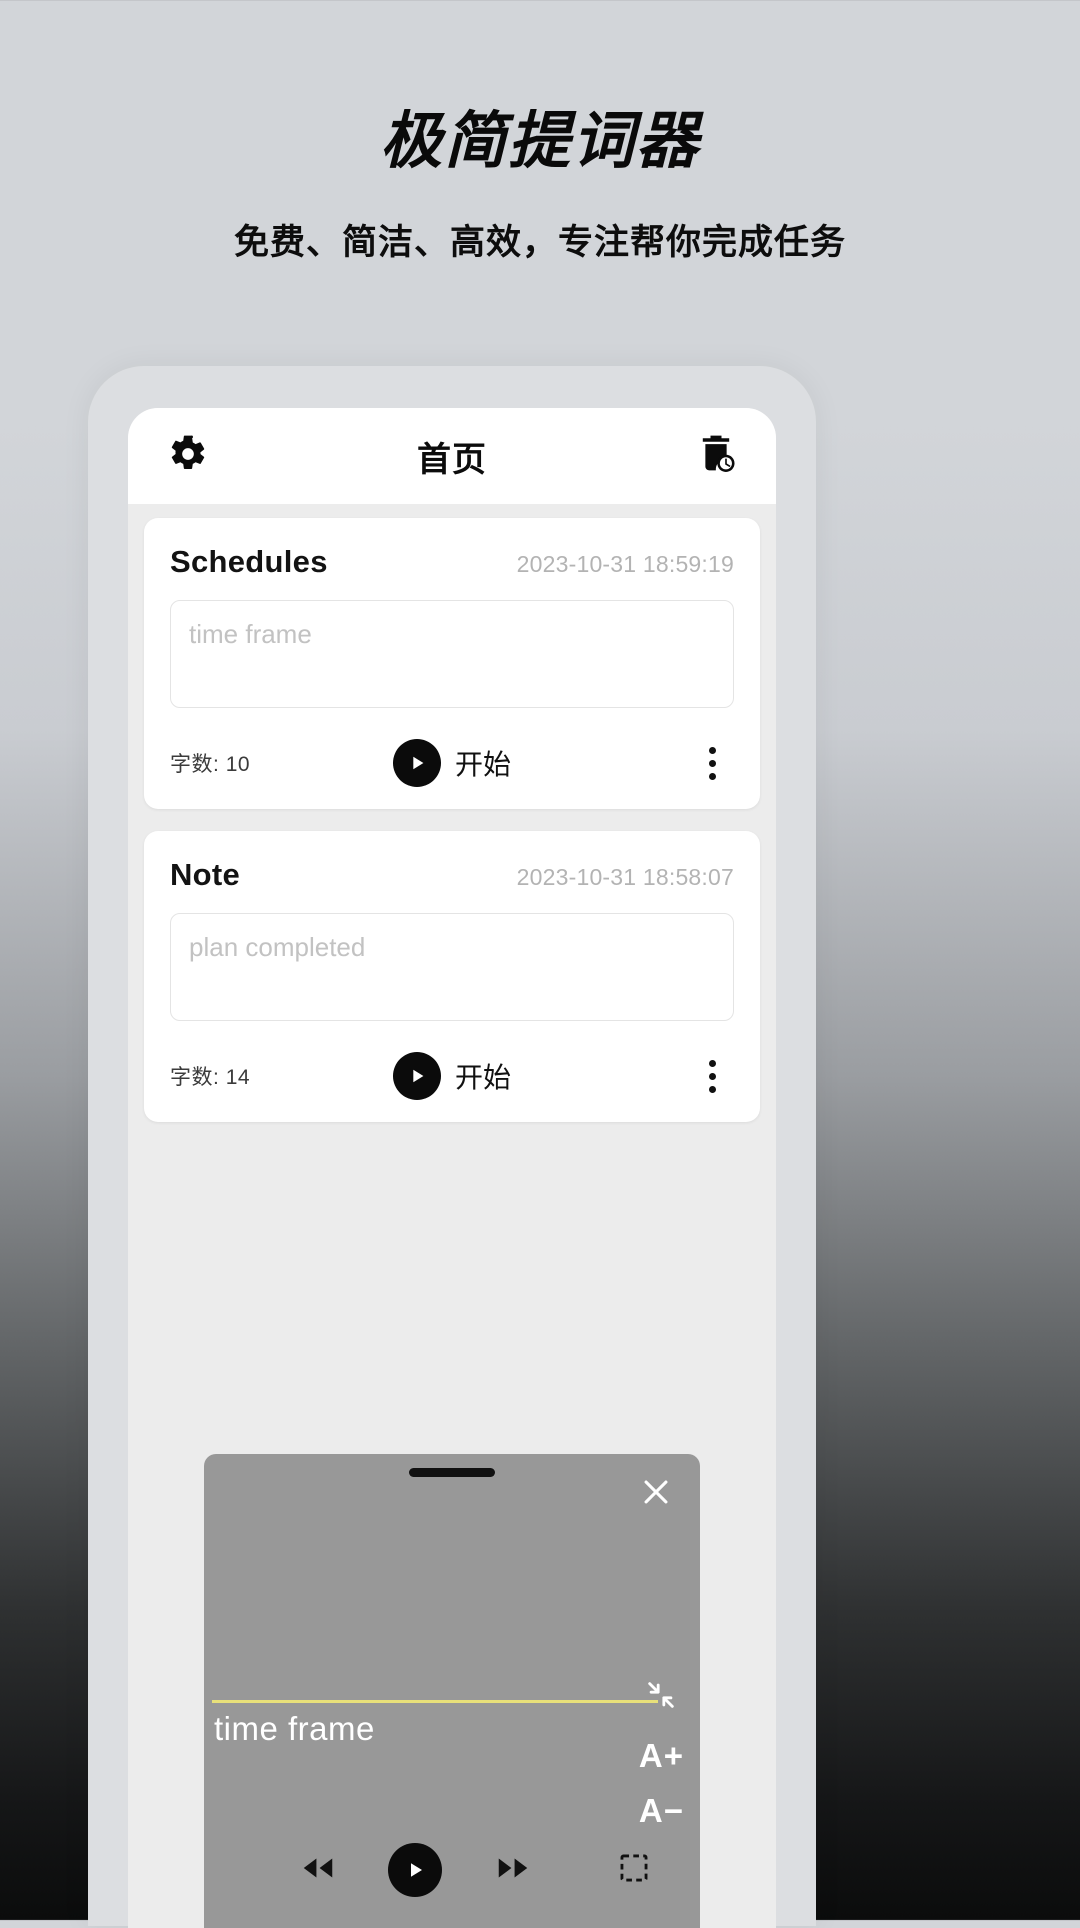 The image size is (1080, 1928). I want to click on card-footer: 字数: 10 开始, so click(452, 763).